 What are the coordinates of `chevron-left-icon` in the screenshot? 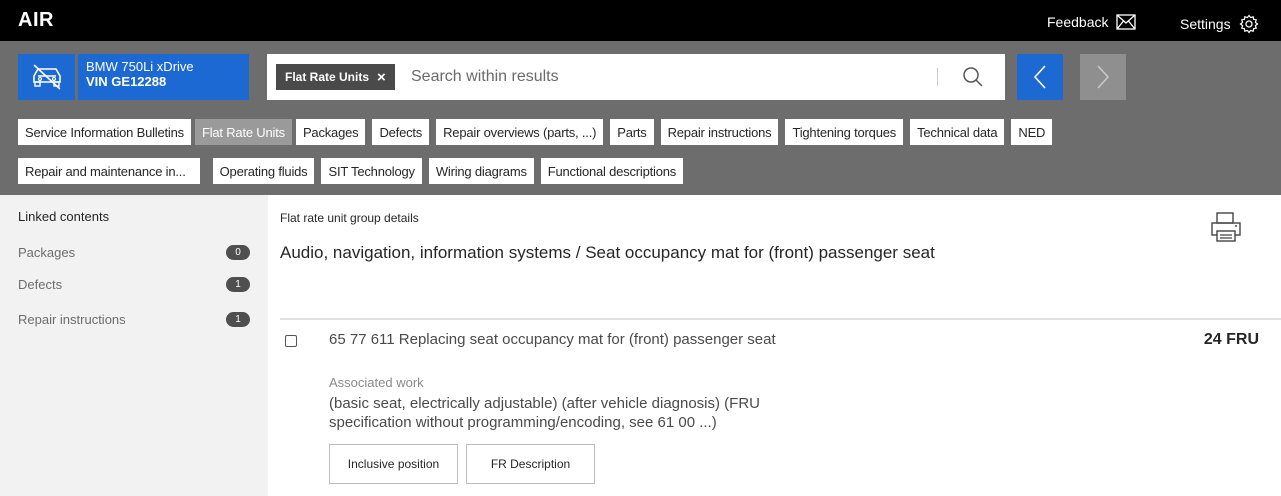 It's located at (1039, 77).